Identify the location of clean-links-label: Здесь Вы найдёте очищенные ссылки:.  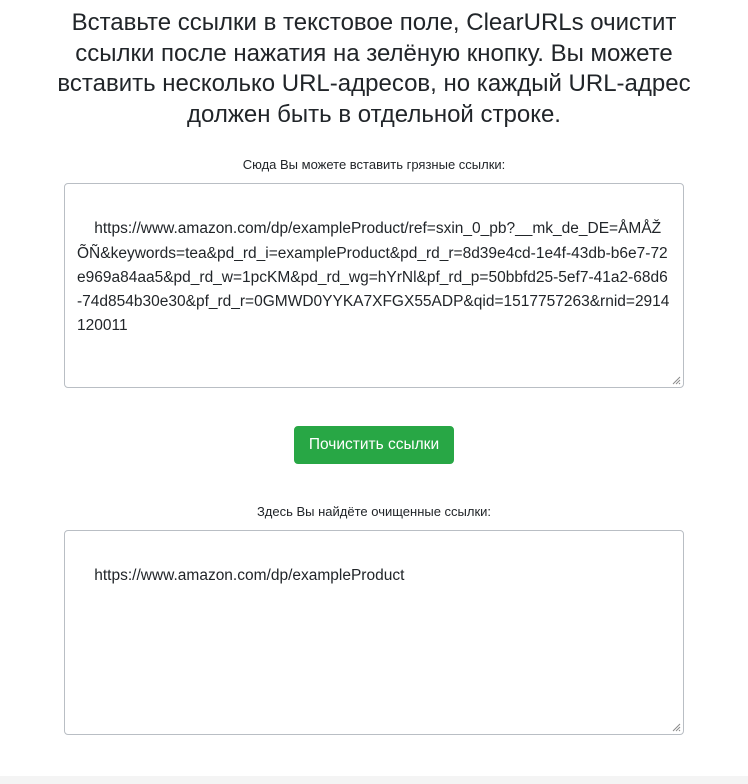
(374, 511).